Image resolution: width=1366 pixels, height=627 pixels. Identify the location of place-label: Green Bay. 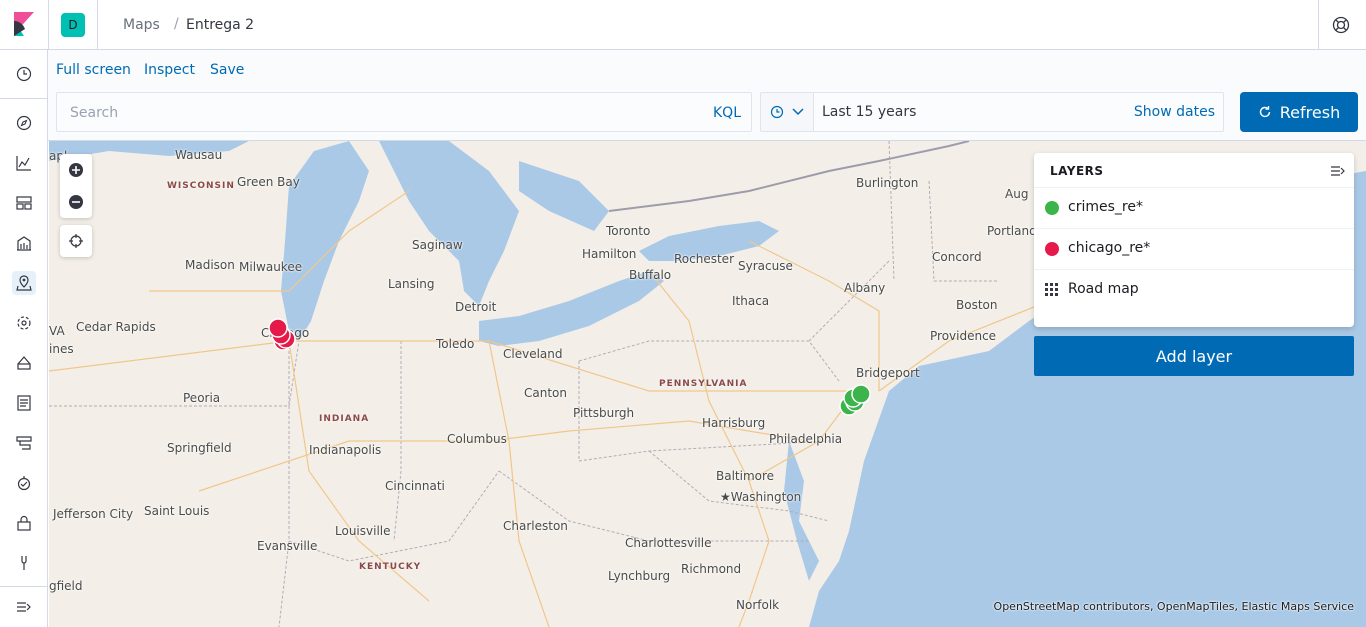
(268, 182).